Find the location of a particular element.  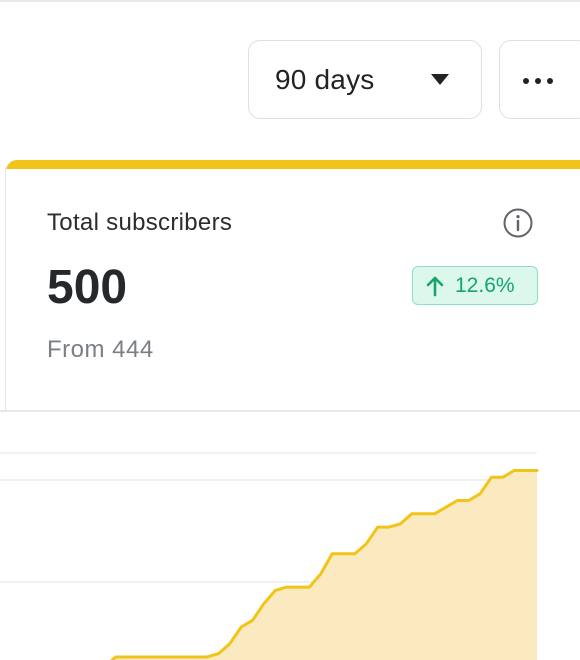

change-badge: 12.6% is located at coordinates (475, 285).